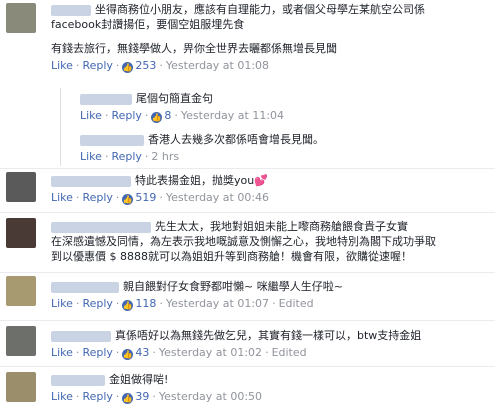 Image resolution: width=495 pixels, height=408 pixels. I want to click on timestamp: Yesterday at 00:50, so click(210, 396).